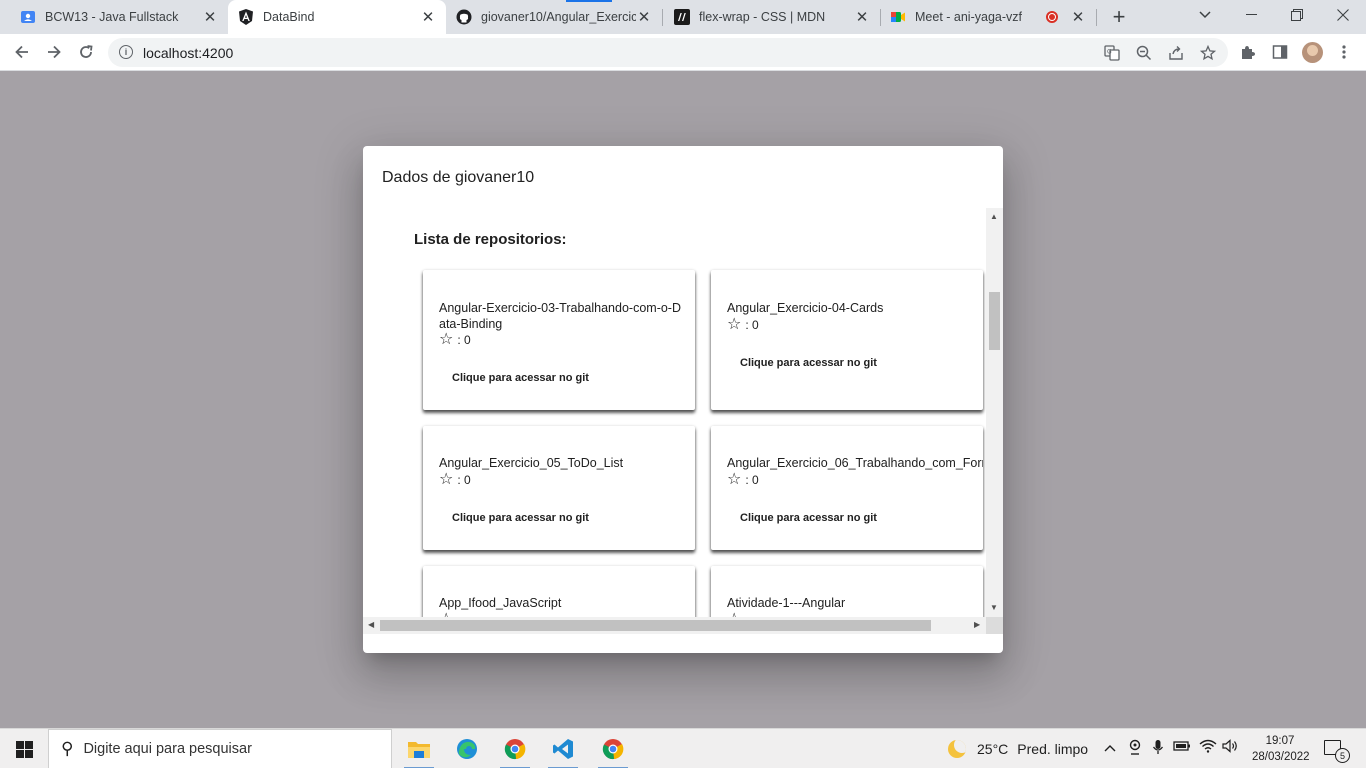  I want to click on wifi-icon, so click(1208, 747).